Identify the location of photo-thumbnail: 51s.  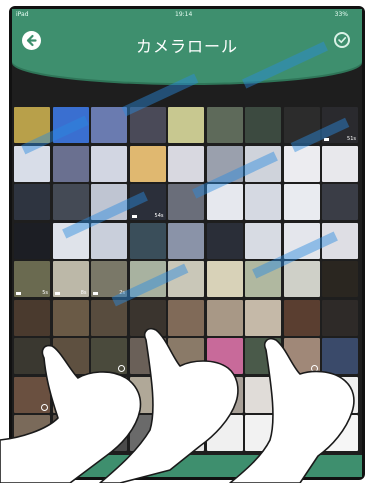
(340, 125).